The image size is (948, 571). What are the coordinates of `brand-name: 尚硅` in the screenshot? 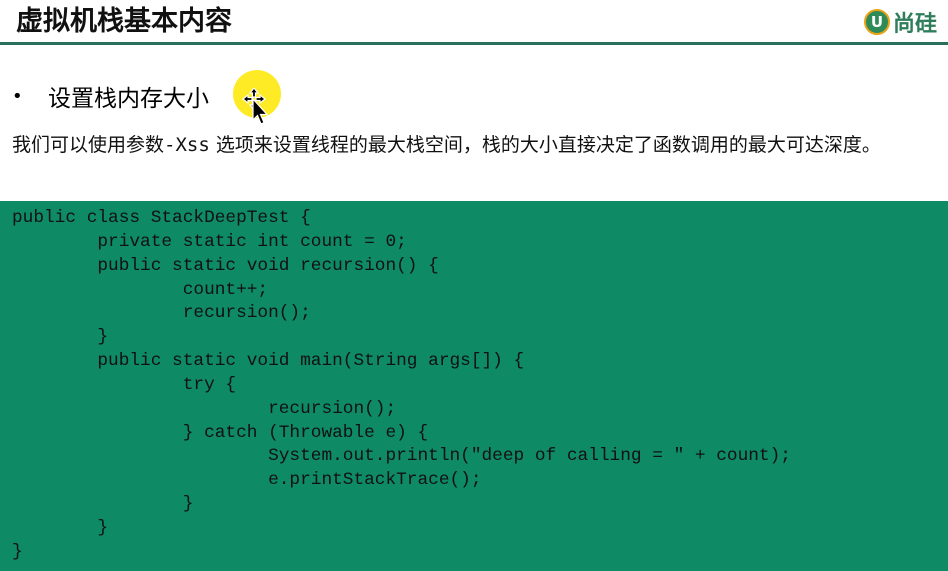 It's located at (915, 24).